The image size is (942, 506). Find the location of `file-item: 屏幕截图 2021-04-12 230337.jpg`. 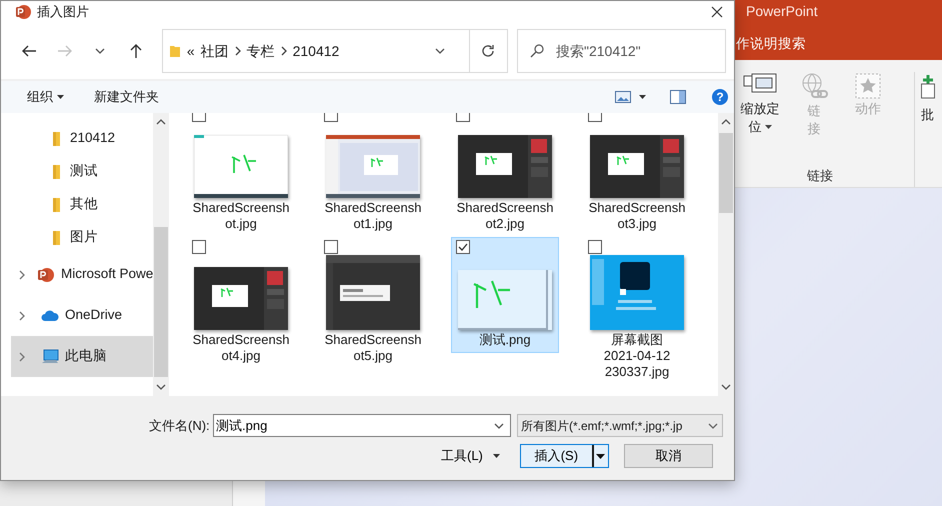

file-item: 屏幕截图 2021-04-12 230337.jpg is located at coordinates (637, 311).